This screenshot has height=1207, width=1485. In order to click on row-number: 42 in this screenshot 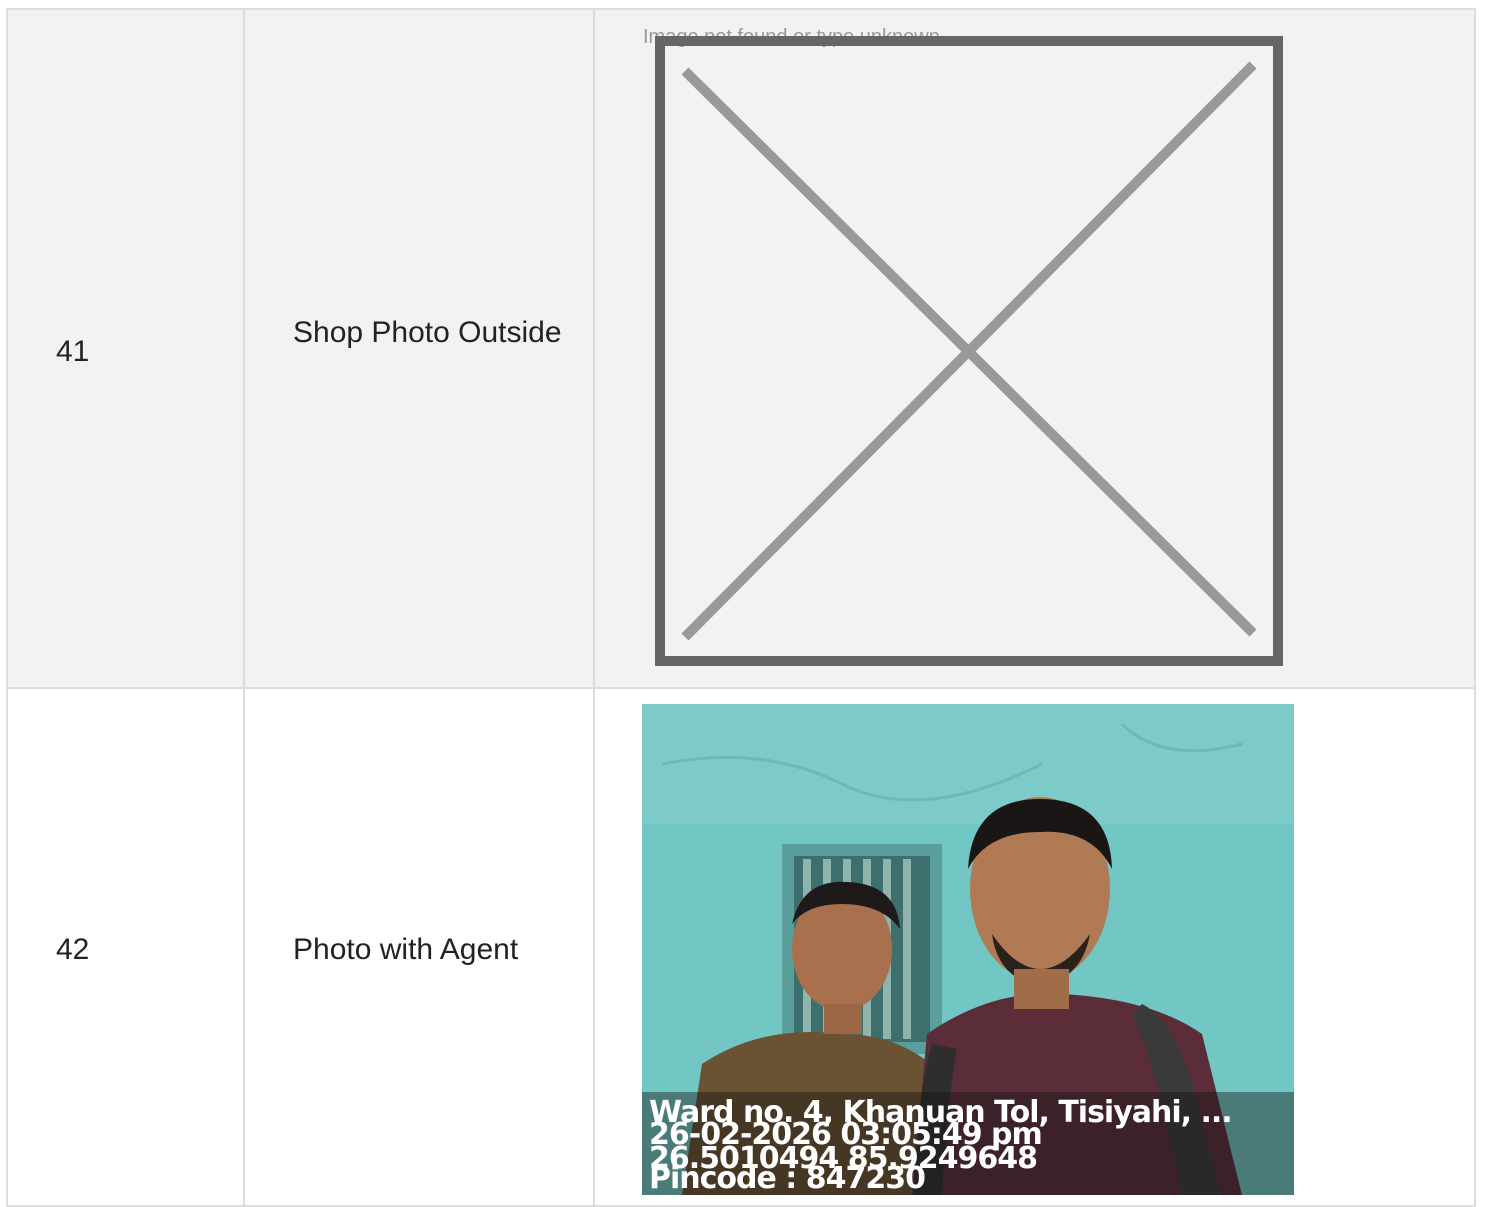, I will do `click(73, 949)`.